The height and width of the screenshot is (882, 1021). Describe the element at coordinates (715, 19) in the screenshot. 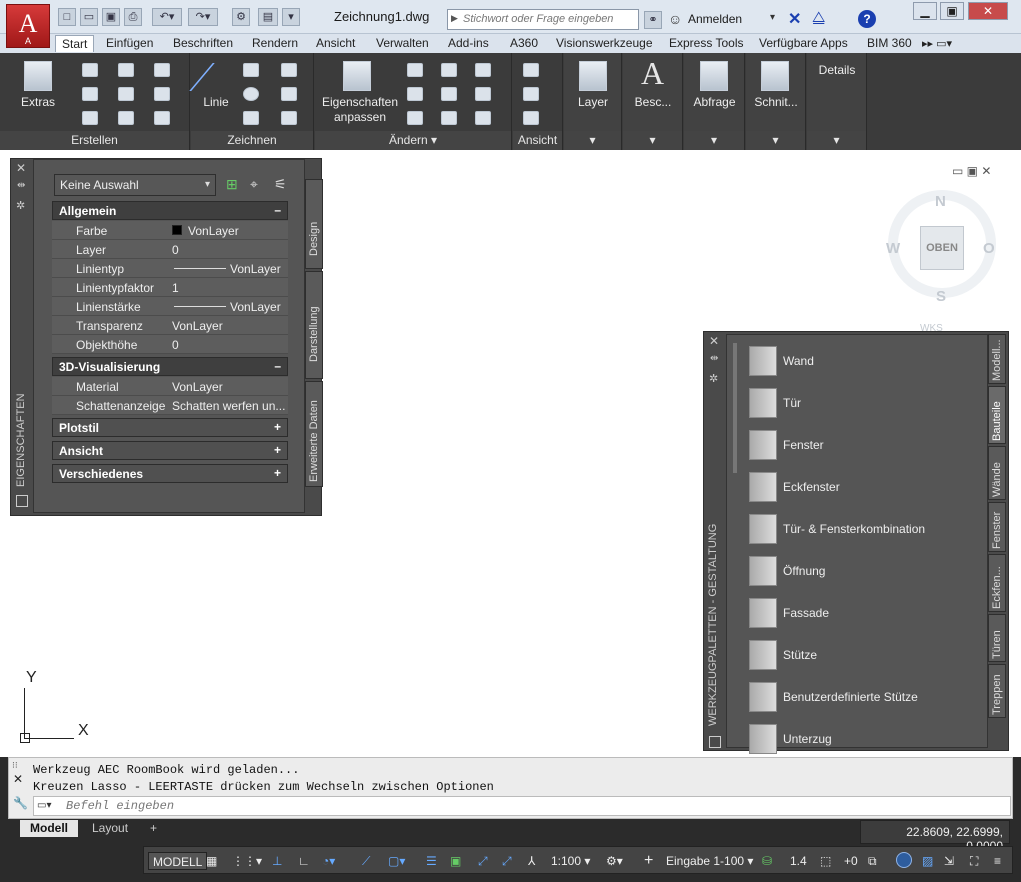

I see `sign-in-button: Anmelden` at that location.